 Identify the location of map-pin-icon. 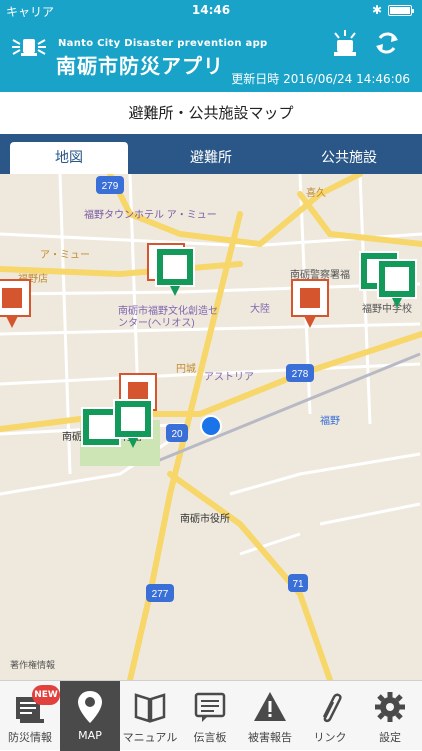
(90, 707).